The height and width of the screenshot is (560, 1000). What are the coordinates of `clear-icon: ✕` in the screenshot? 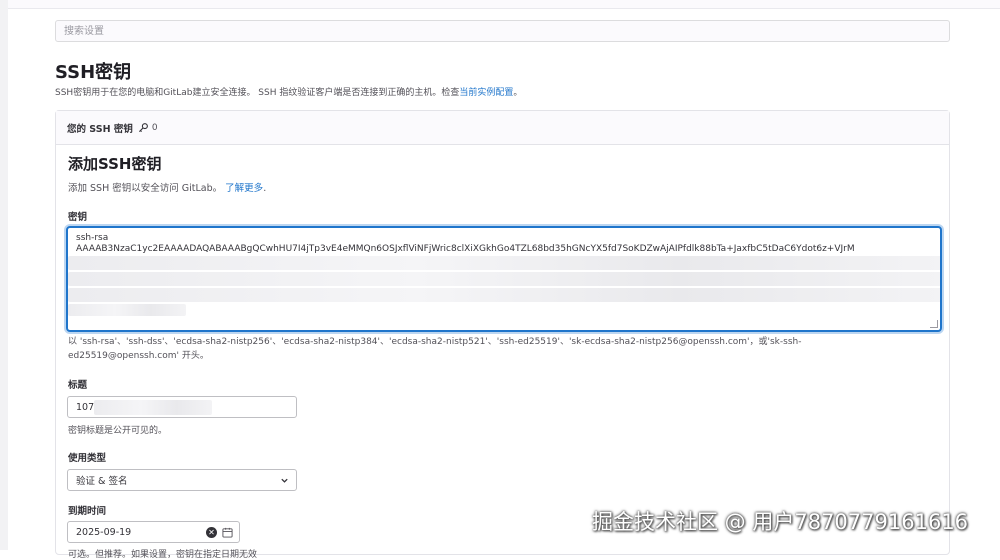 It's located at (211, 532).